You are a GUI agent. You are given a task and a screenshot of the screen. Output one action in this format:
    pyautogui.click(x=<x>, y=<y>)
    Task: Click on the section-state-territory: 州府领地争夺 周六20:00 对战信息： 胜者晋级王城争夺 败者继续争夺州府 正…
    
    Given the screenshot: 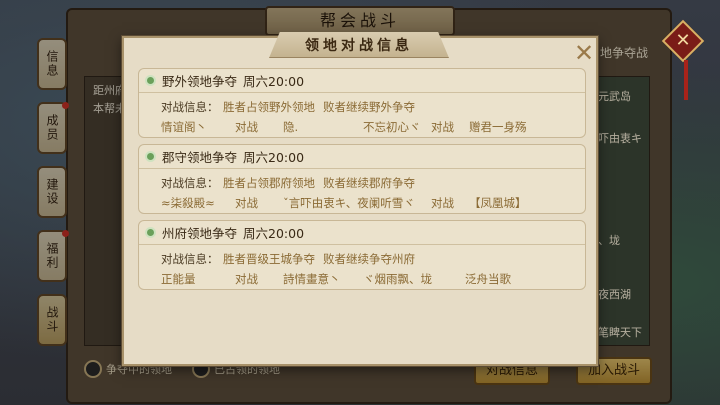 What is the action you would take?
    pyautogui.click(x=362, y=255)
    